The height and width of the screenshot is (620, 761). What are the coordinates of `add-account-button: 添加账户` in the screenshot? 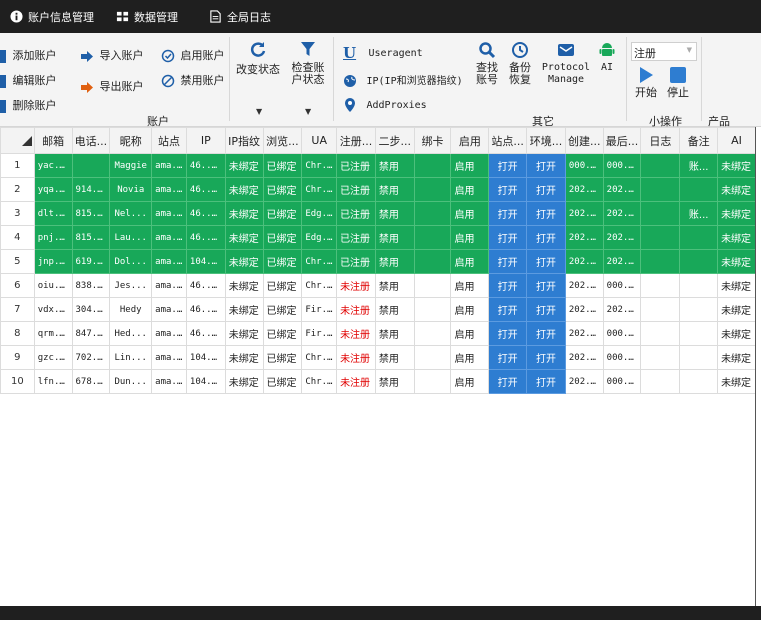 It's located at (28, 55).